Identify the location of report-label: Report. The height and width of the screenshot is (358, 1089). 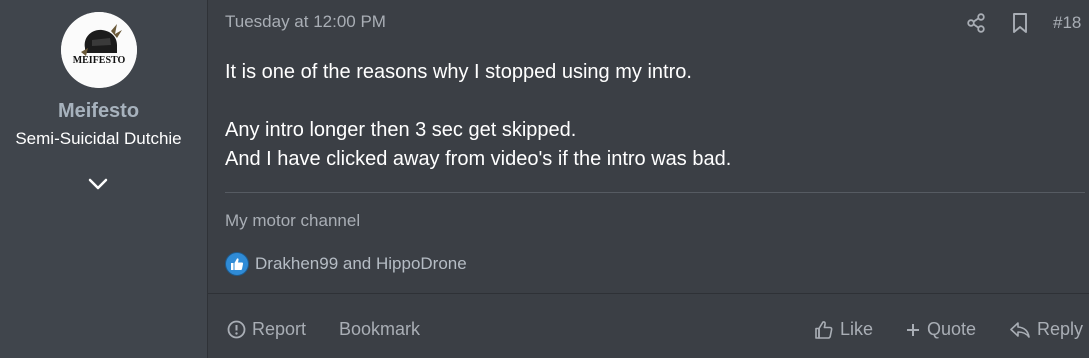
(279, 329).